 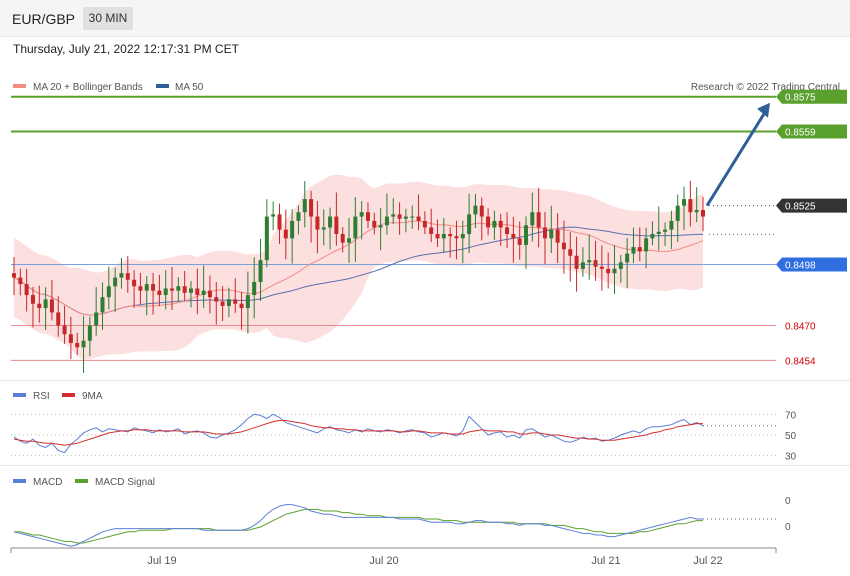 I want to click on ma20-legend-swatch, so click(x=19, y=86).